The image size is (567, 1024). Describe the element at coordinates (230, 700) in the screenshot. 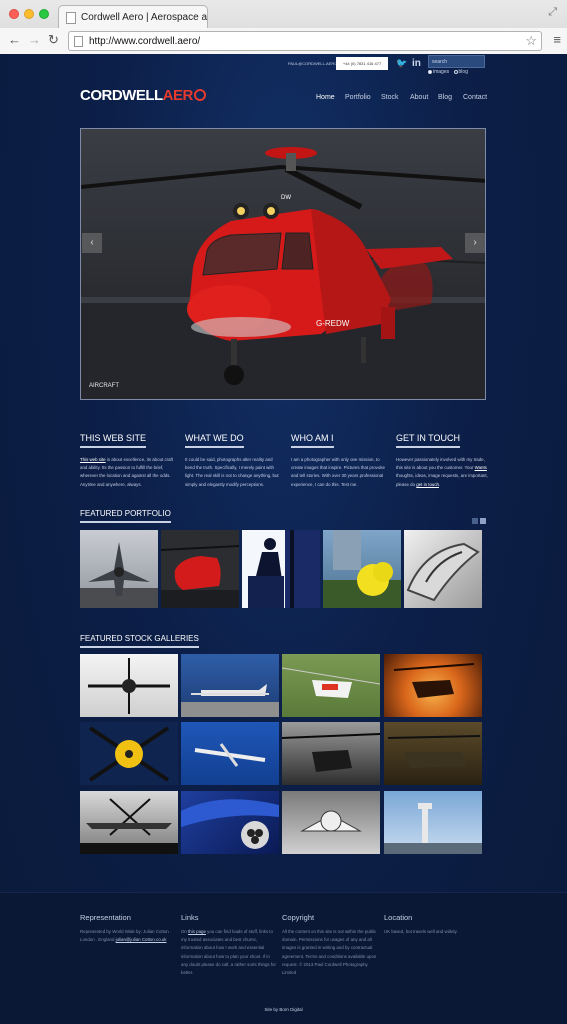

I see `business-jet-image` at that location.